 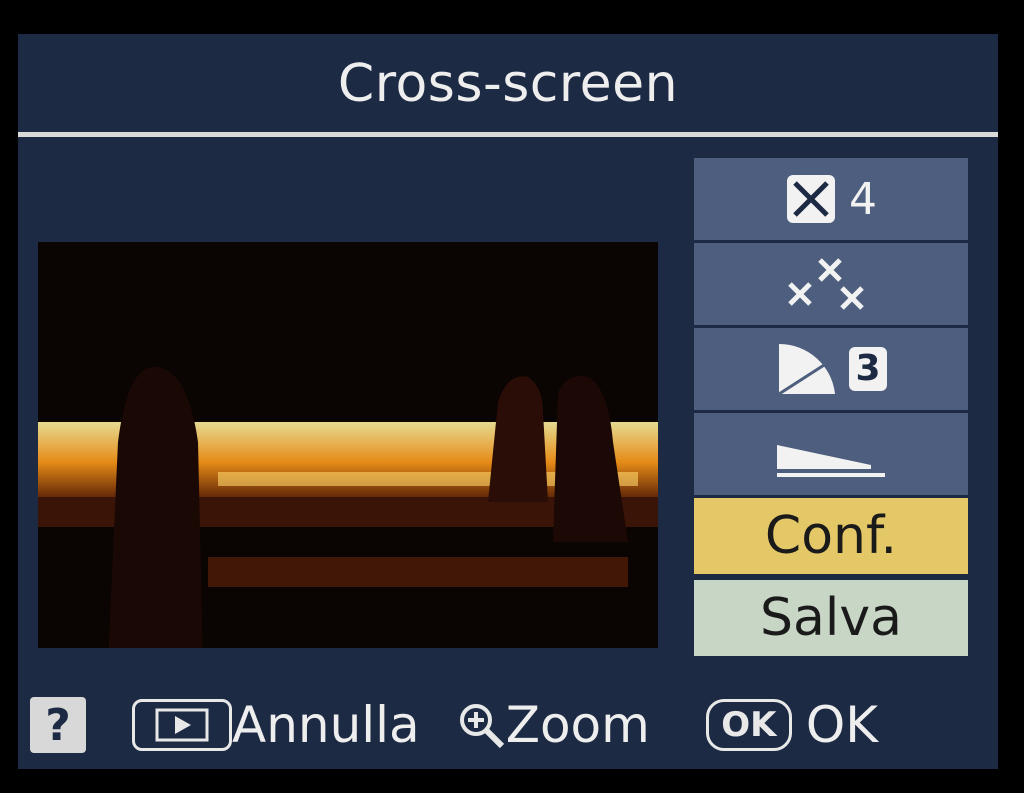 I want to click on length-option, so click(x=831, y=454).